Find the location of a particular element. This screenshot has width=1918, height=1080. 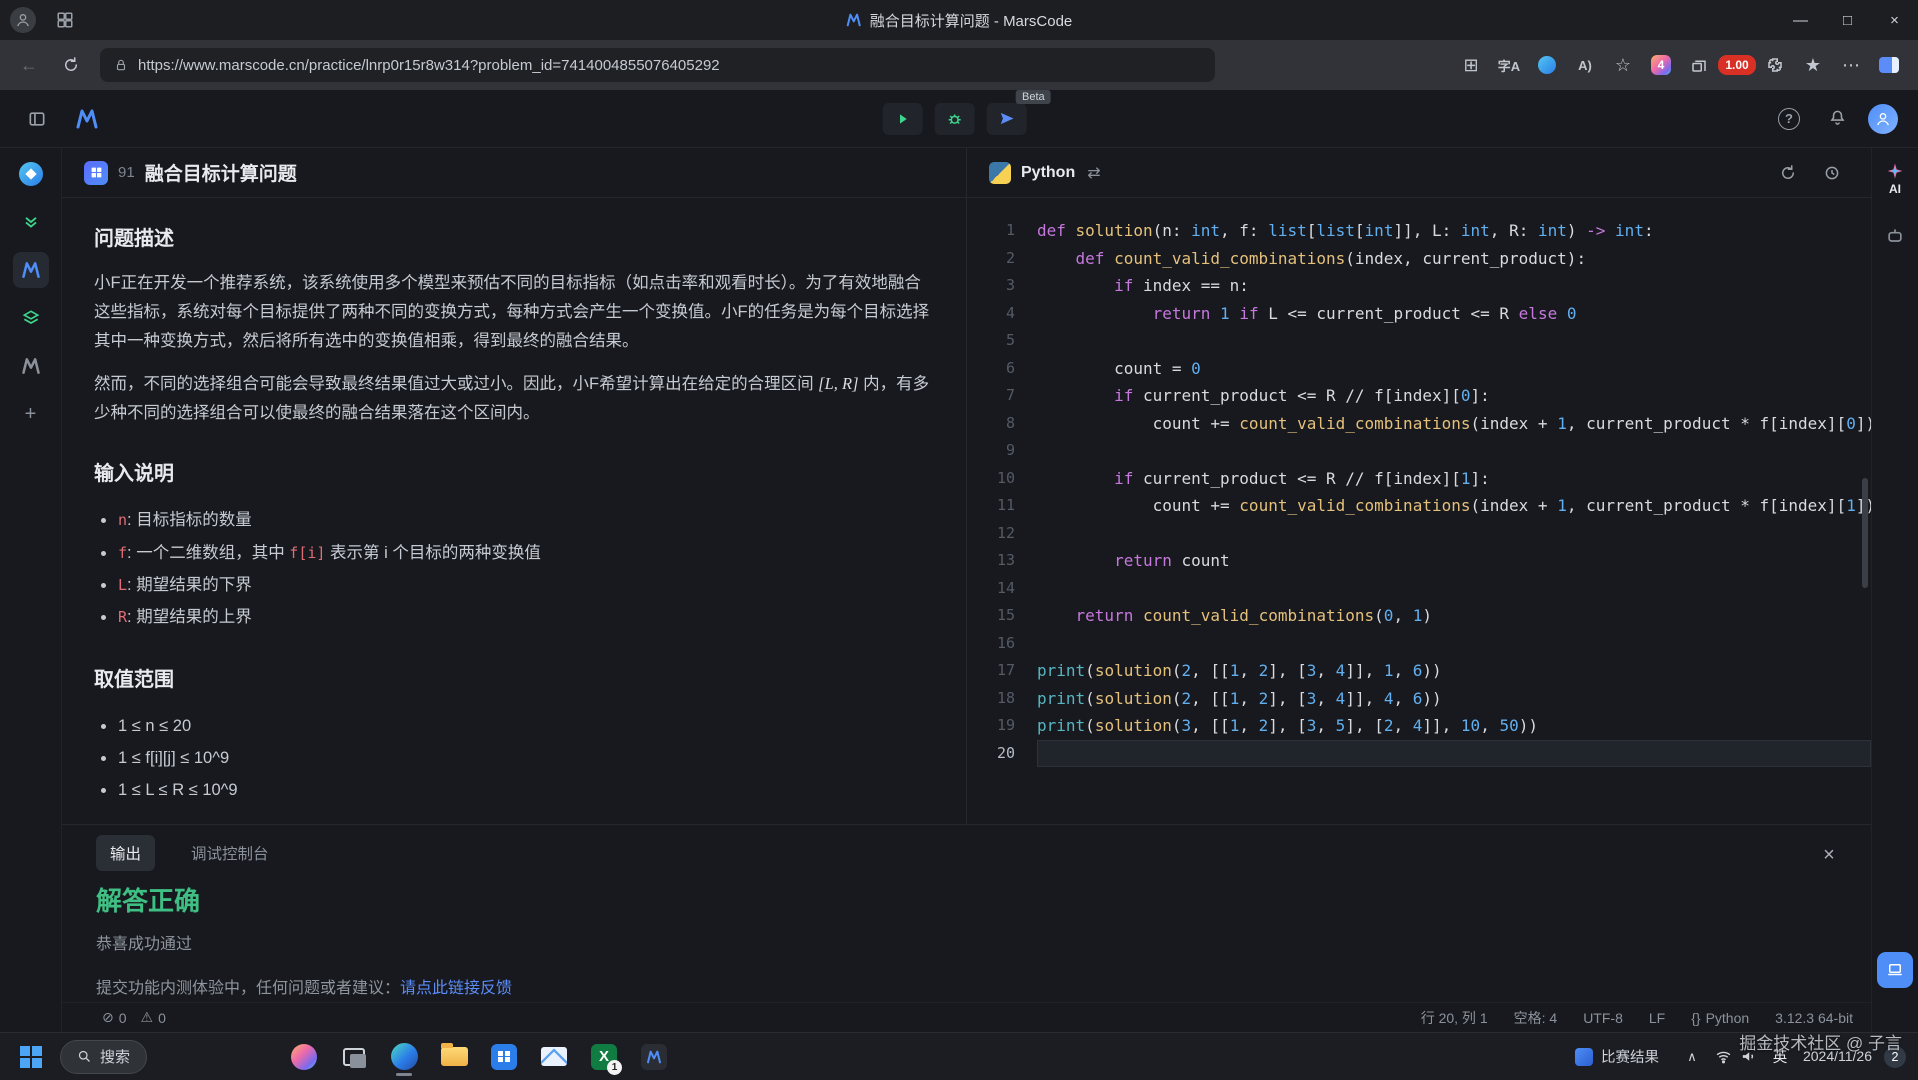

practice-icon-active is located at coordinates (30, 270).